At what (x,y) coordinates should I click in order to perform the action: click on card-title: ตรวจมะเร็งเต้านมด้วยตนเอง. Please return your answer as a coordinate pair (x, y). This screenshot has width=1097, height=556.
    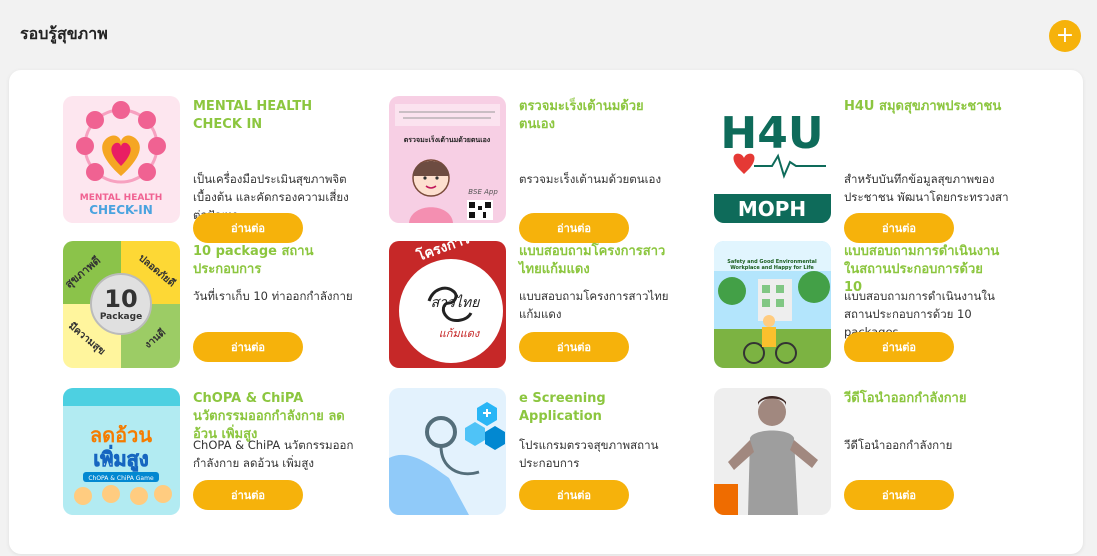
    Looking at the image, I should click on (599, 116).